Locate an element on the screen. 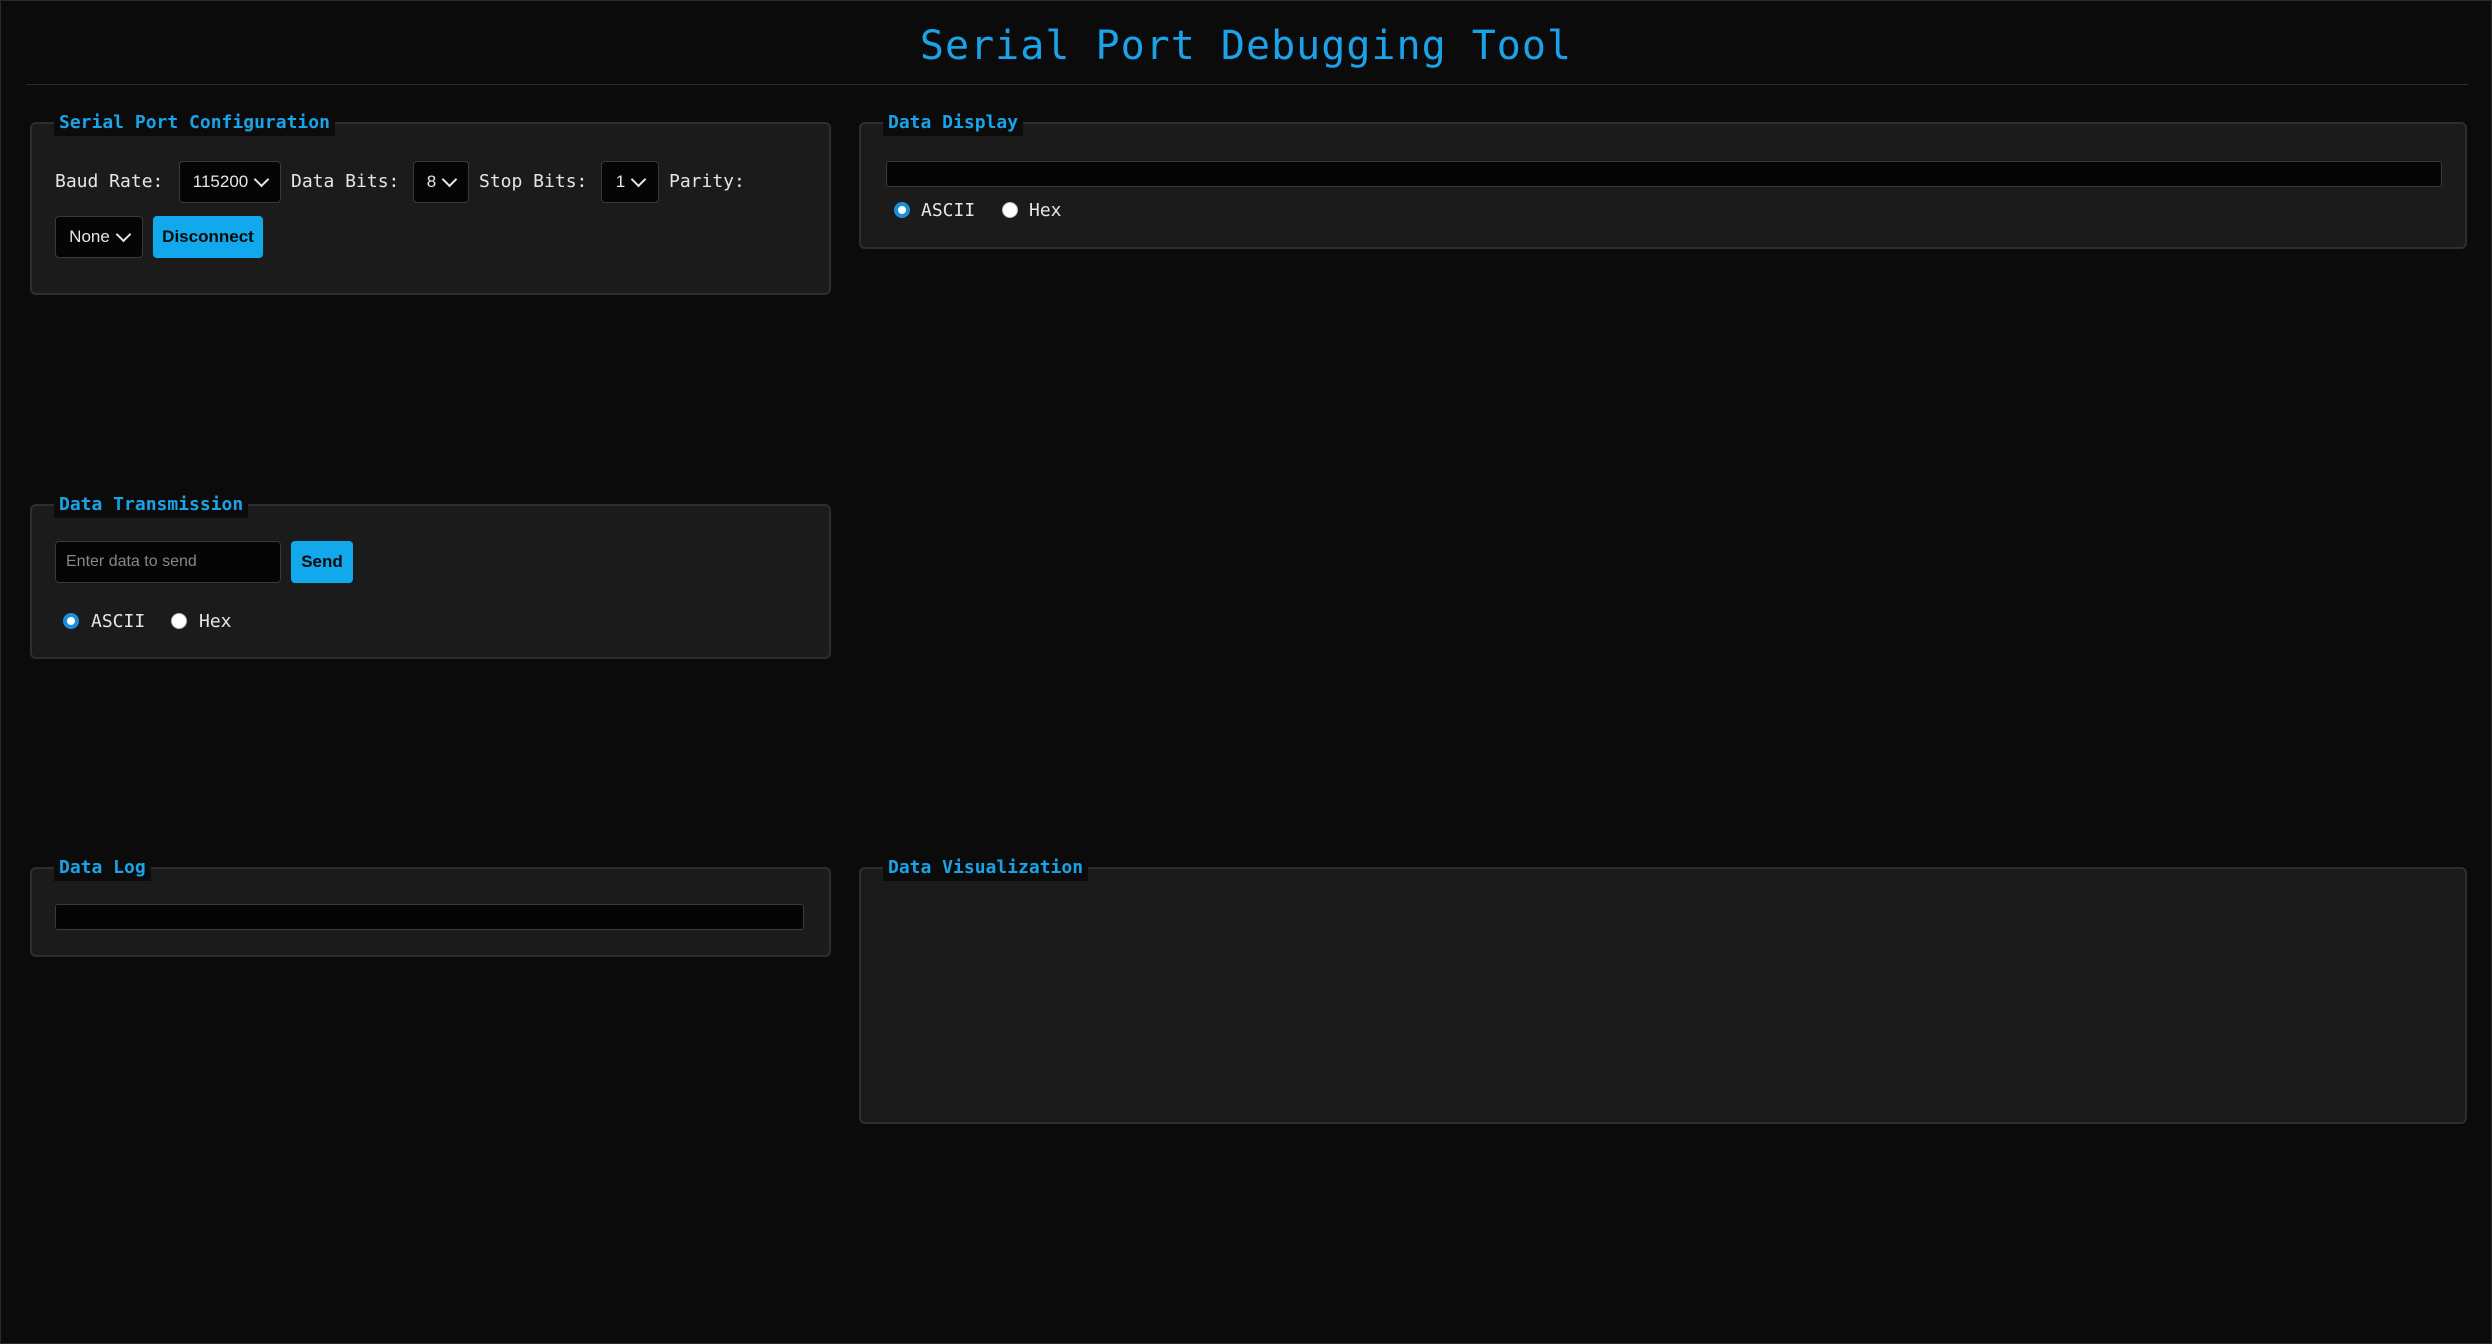 This screenshot has width=2492, height=1344. baud-rate-value: 115200 is located at coordinates (220, 181).